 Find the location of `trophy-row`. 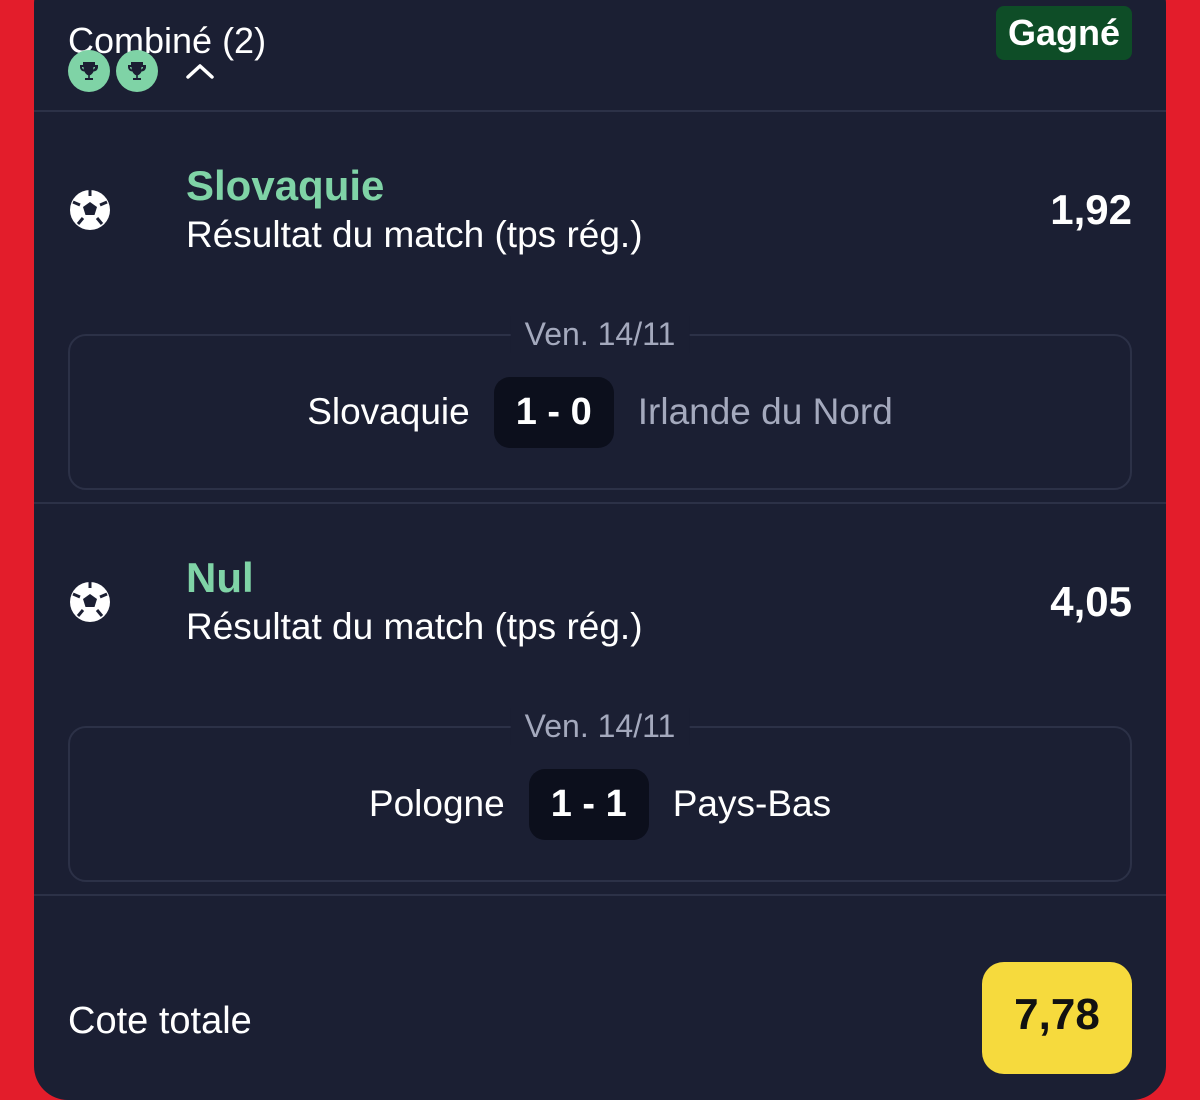

trophy-row is located at coordinates (144, 71).